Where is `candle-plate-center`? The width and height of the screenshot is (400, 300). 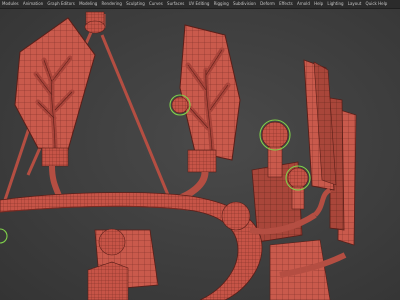
candle-plate-center is located at coordinates (210, 92).